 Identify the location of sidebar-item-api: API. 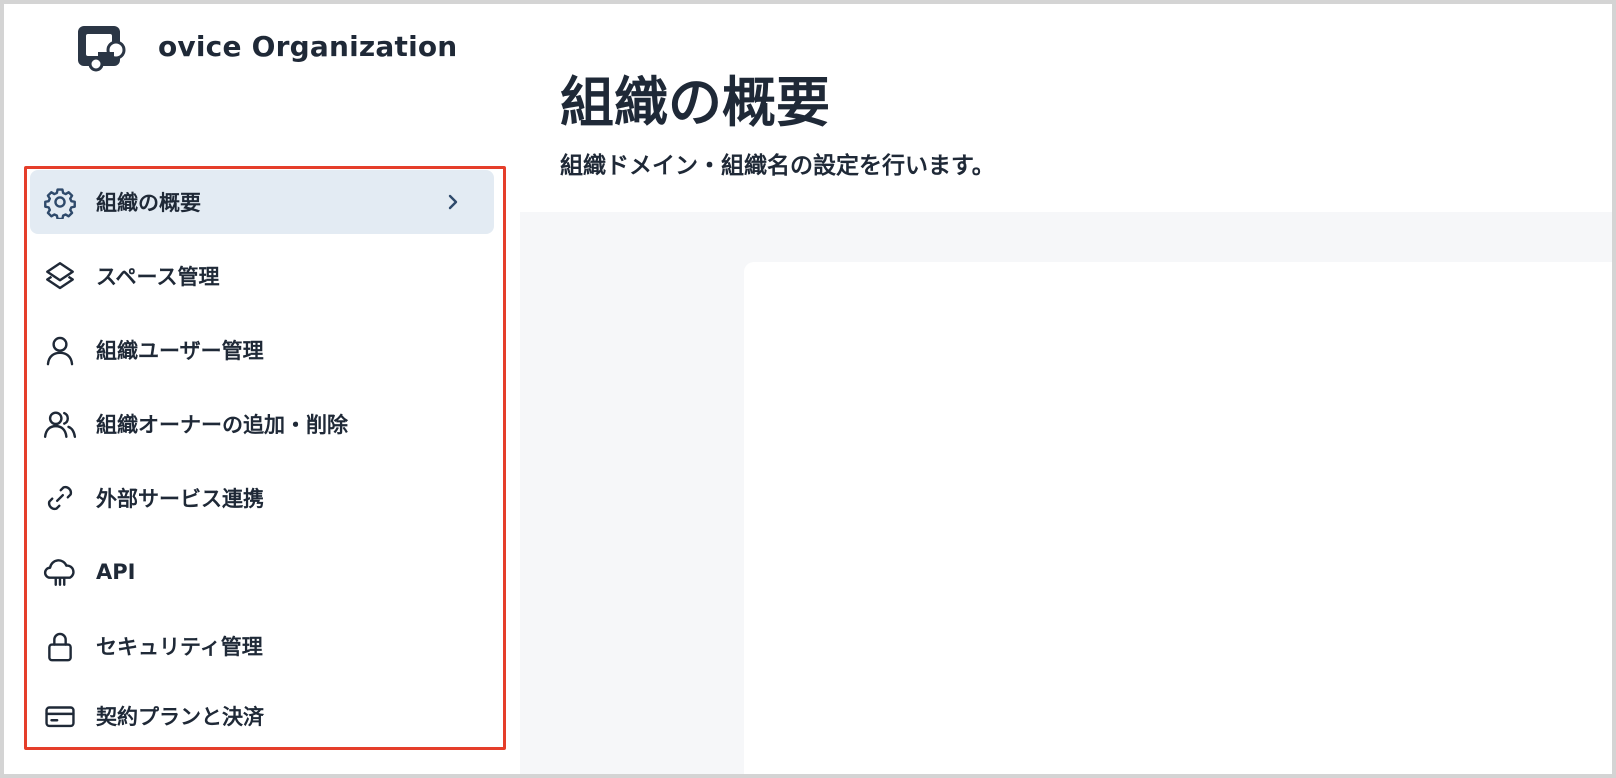
(262, 572).